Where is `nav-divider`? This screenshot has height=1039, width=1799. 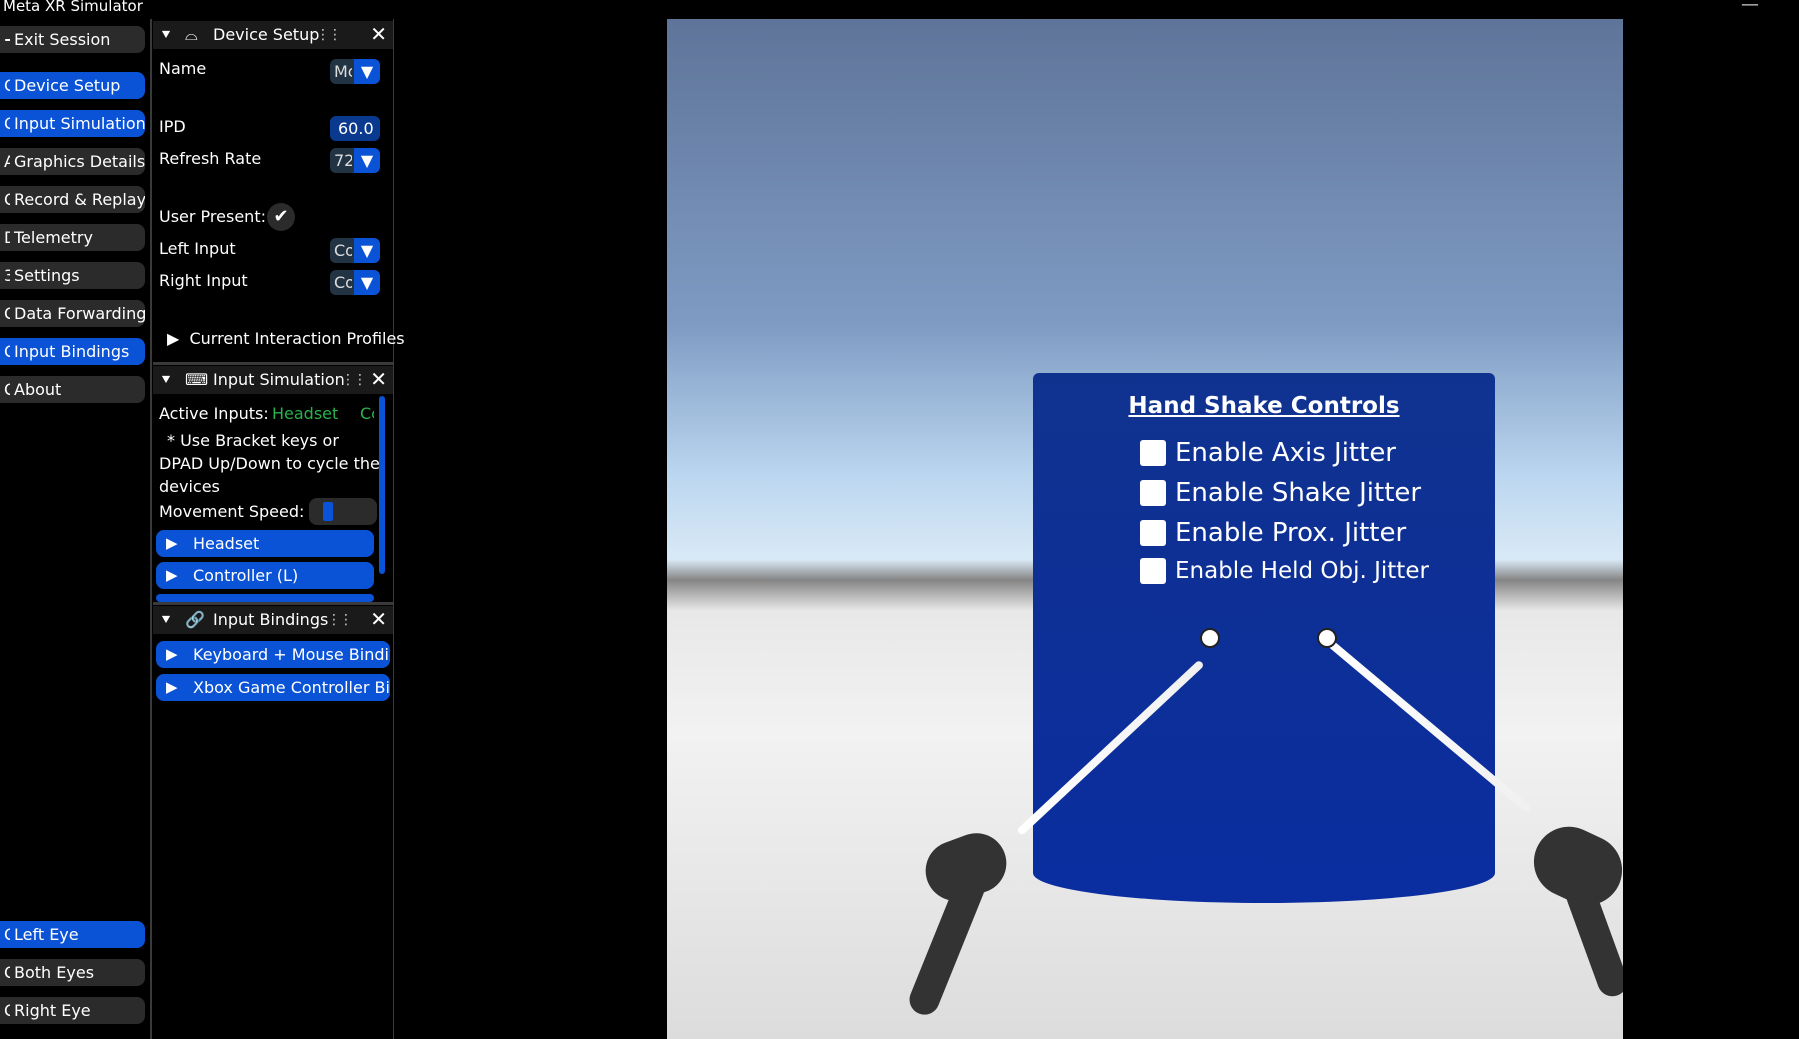 nav-divider is located at coordinates (151, 529).